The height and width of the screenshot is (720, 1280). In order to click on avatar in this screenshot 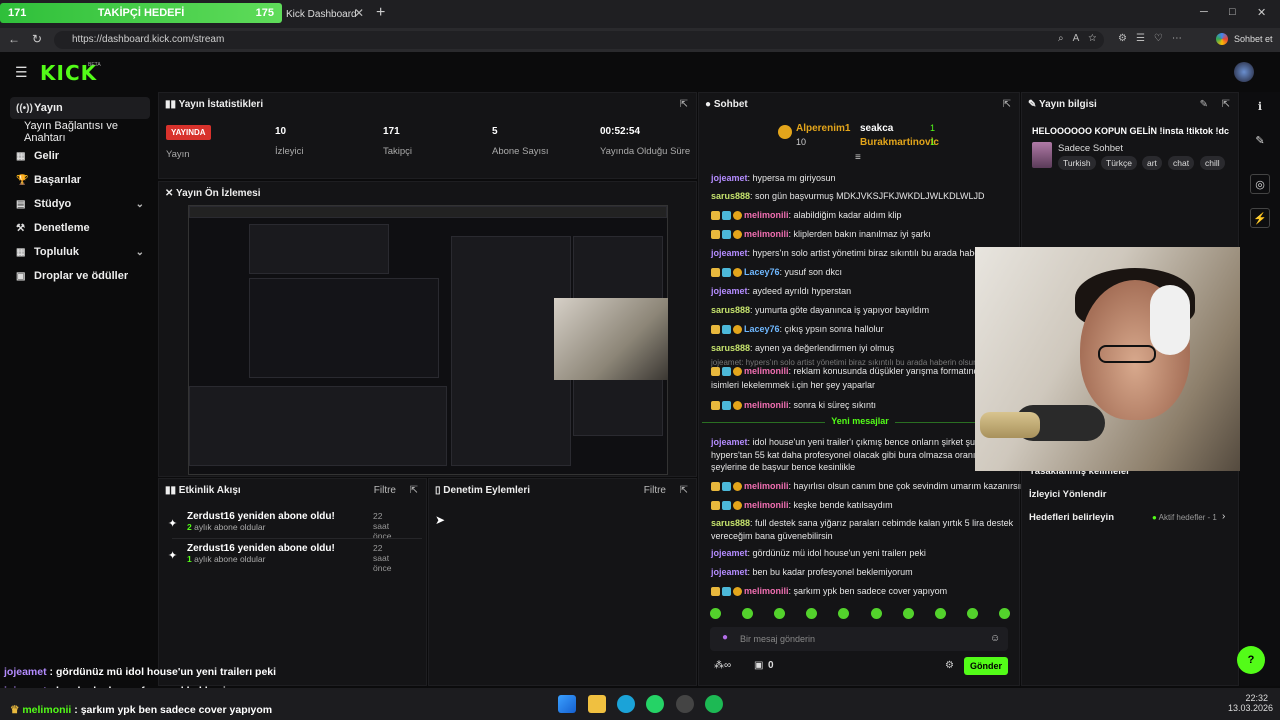, I will do `click(1244, 72)`.